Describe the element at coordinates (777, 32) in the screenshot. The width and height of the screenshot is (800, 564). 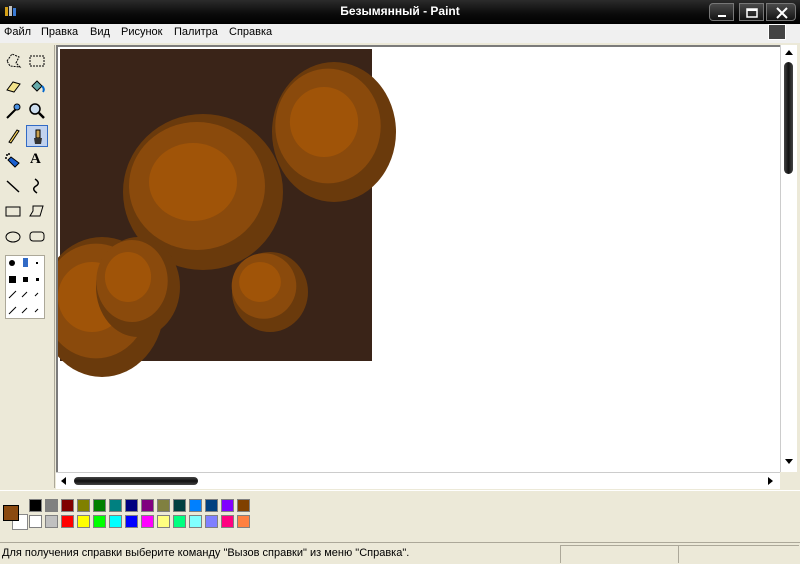
I see `mdi-close-button` at that location.